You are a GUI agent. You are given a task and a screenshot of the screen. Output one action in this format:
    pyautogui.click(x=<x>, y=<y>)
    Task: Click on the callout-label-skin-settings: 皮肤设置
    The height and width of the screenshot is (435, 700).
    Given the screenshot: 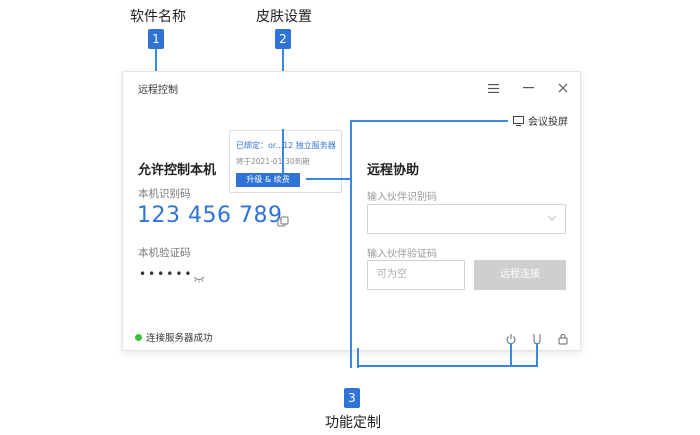 What is the action you would take?
    pyautogui.click(x=284, y=17)
    